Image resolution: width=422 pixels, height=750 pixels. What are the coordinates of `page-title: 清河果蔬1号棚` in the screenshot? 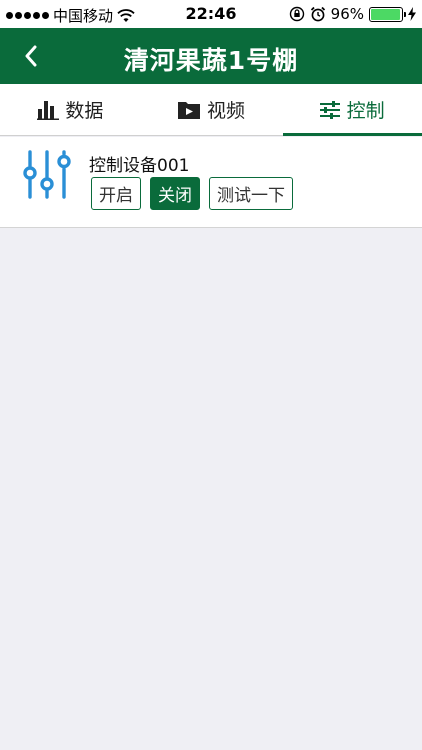 It's located at (211, 60).